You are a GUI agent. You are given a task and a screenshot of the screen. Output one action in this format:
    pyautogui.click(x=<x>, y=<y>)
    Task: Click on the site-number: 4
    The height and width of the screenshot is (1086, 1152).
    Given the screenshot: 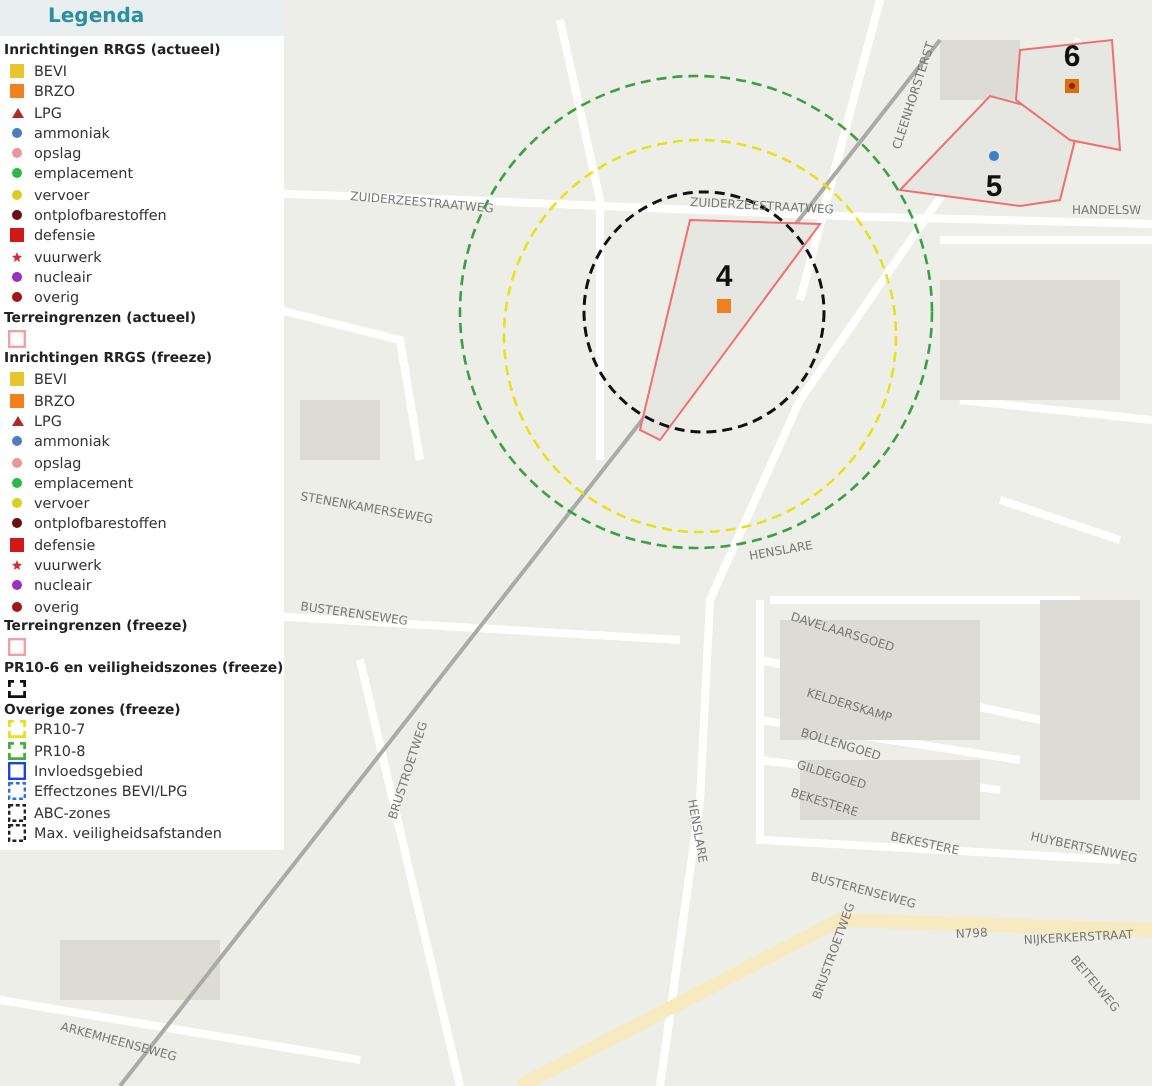 What is the action you would take?
    pyautogui.click(x=724, y=277)
    